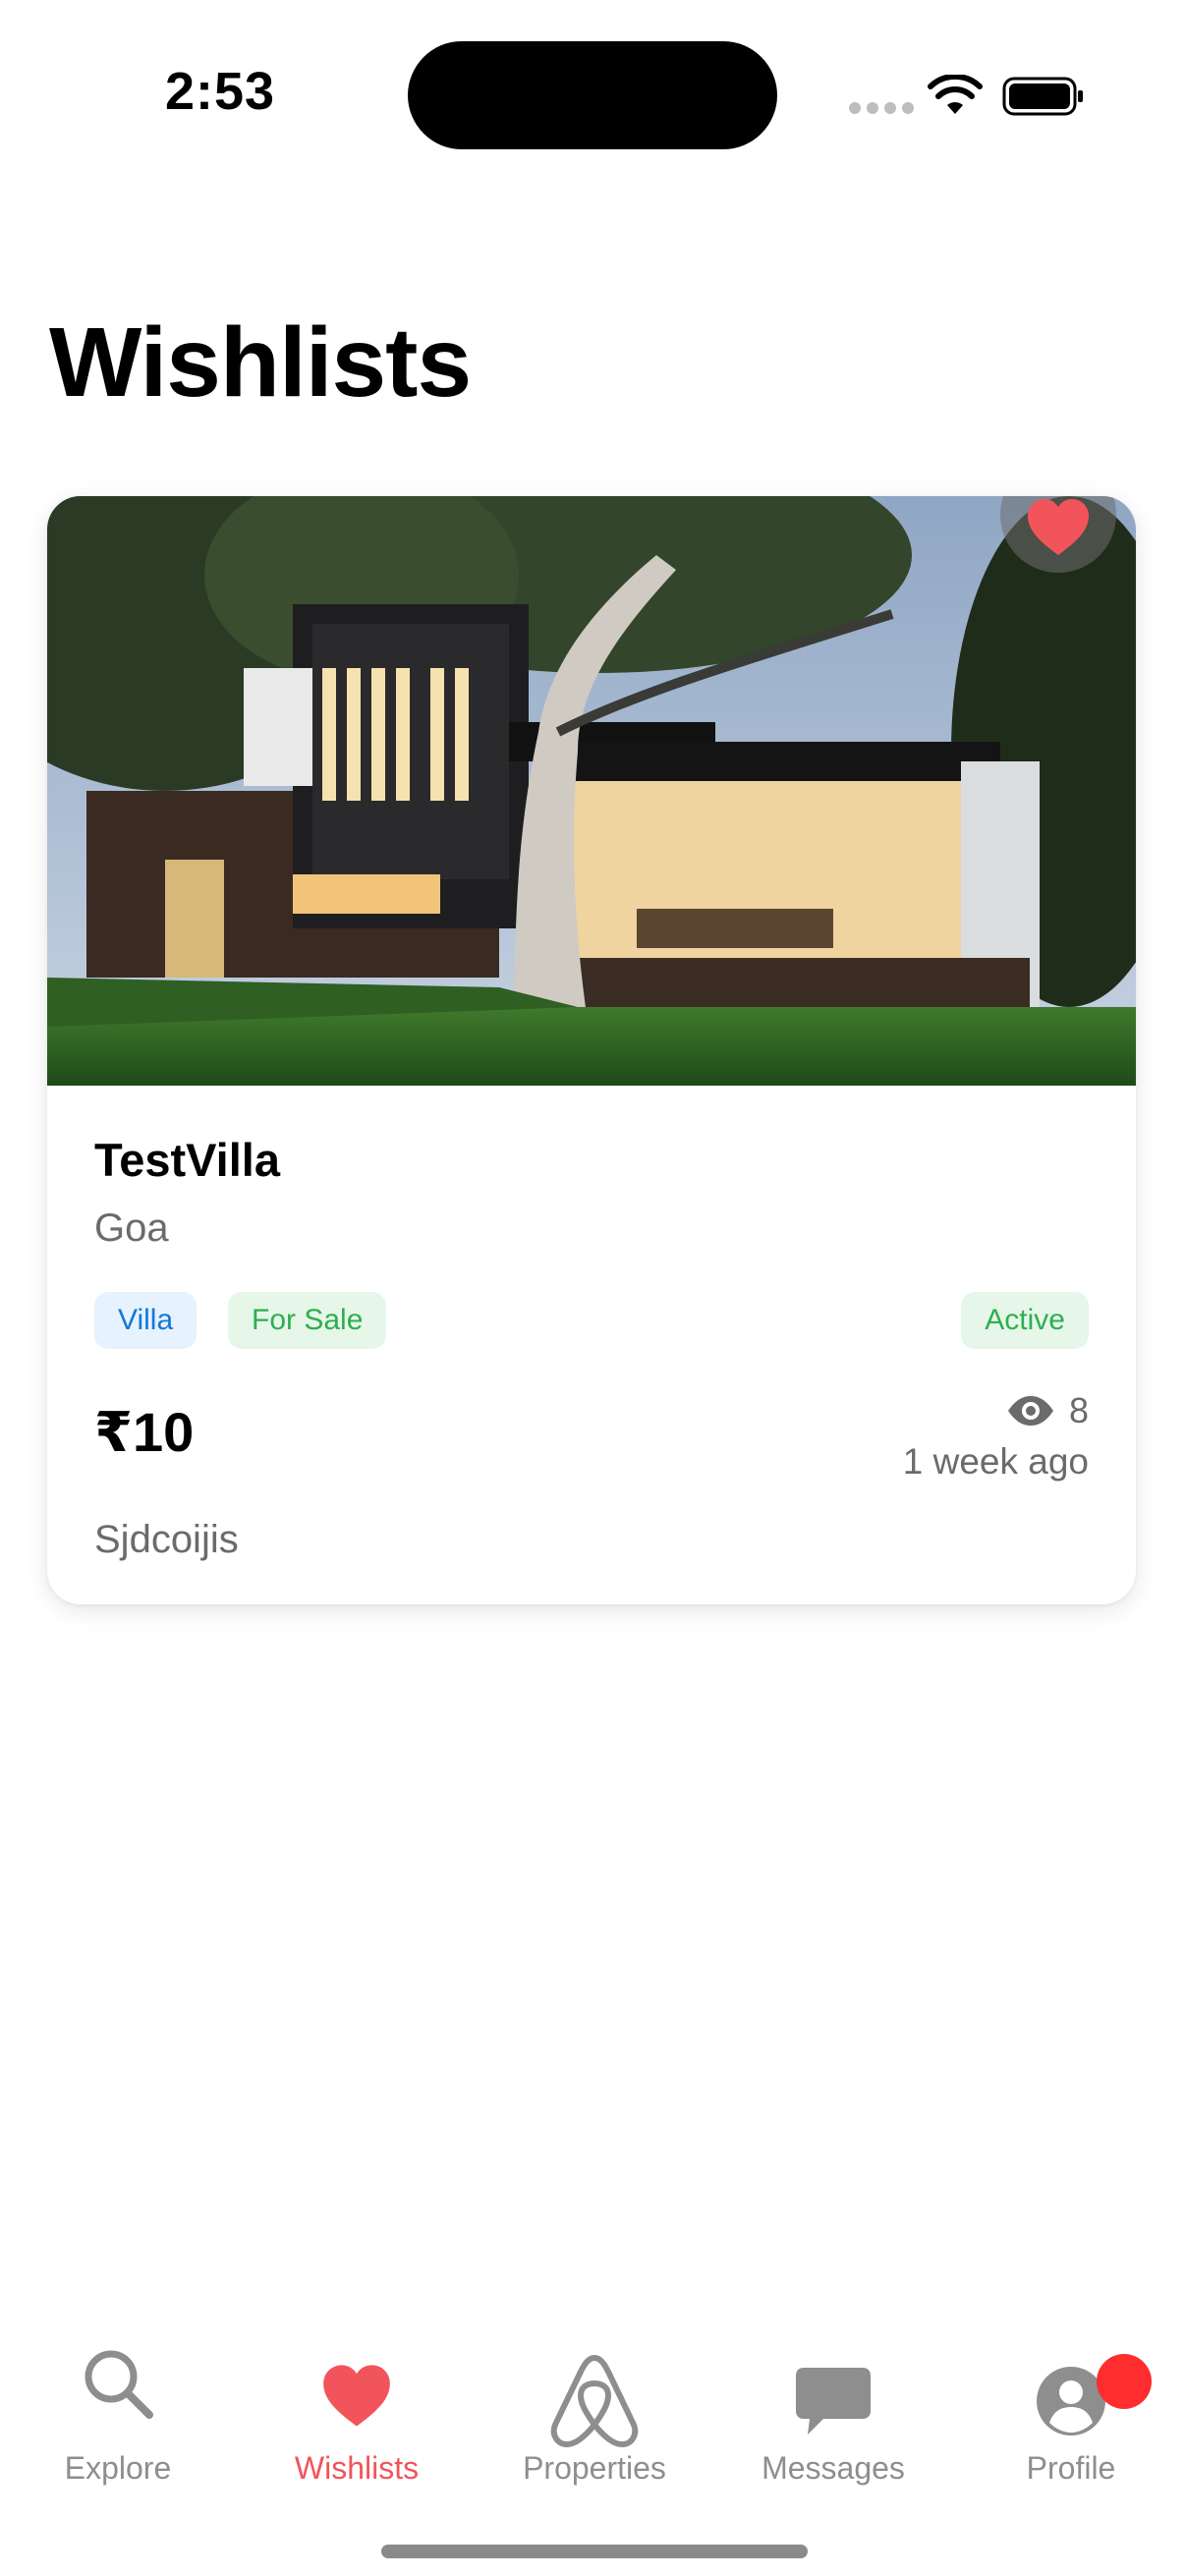 This screenshot has width=1185, height=2576. What do you see at coordinates (594, 2468) in the screenshot?
I see `tab-label-properties: Properties` at bounding box center [594, 2468].